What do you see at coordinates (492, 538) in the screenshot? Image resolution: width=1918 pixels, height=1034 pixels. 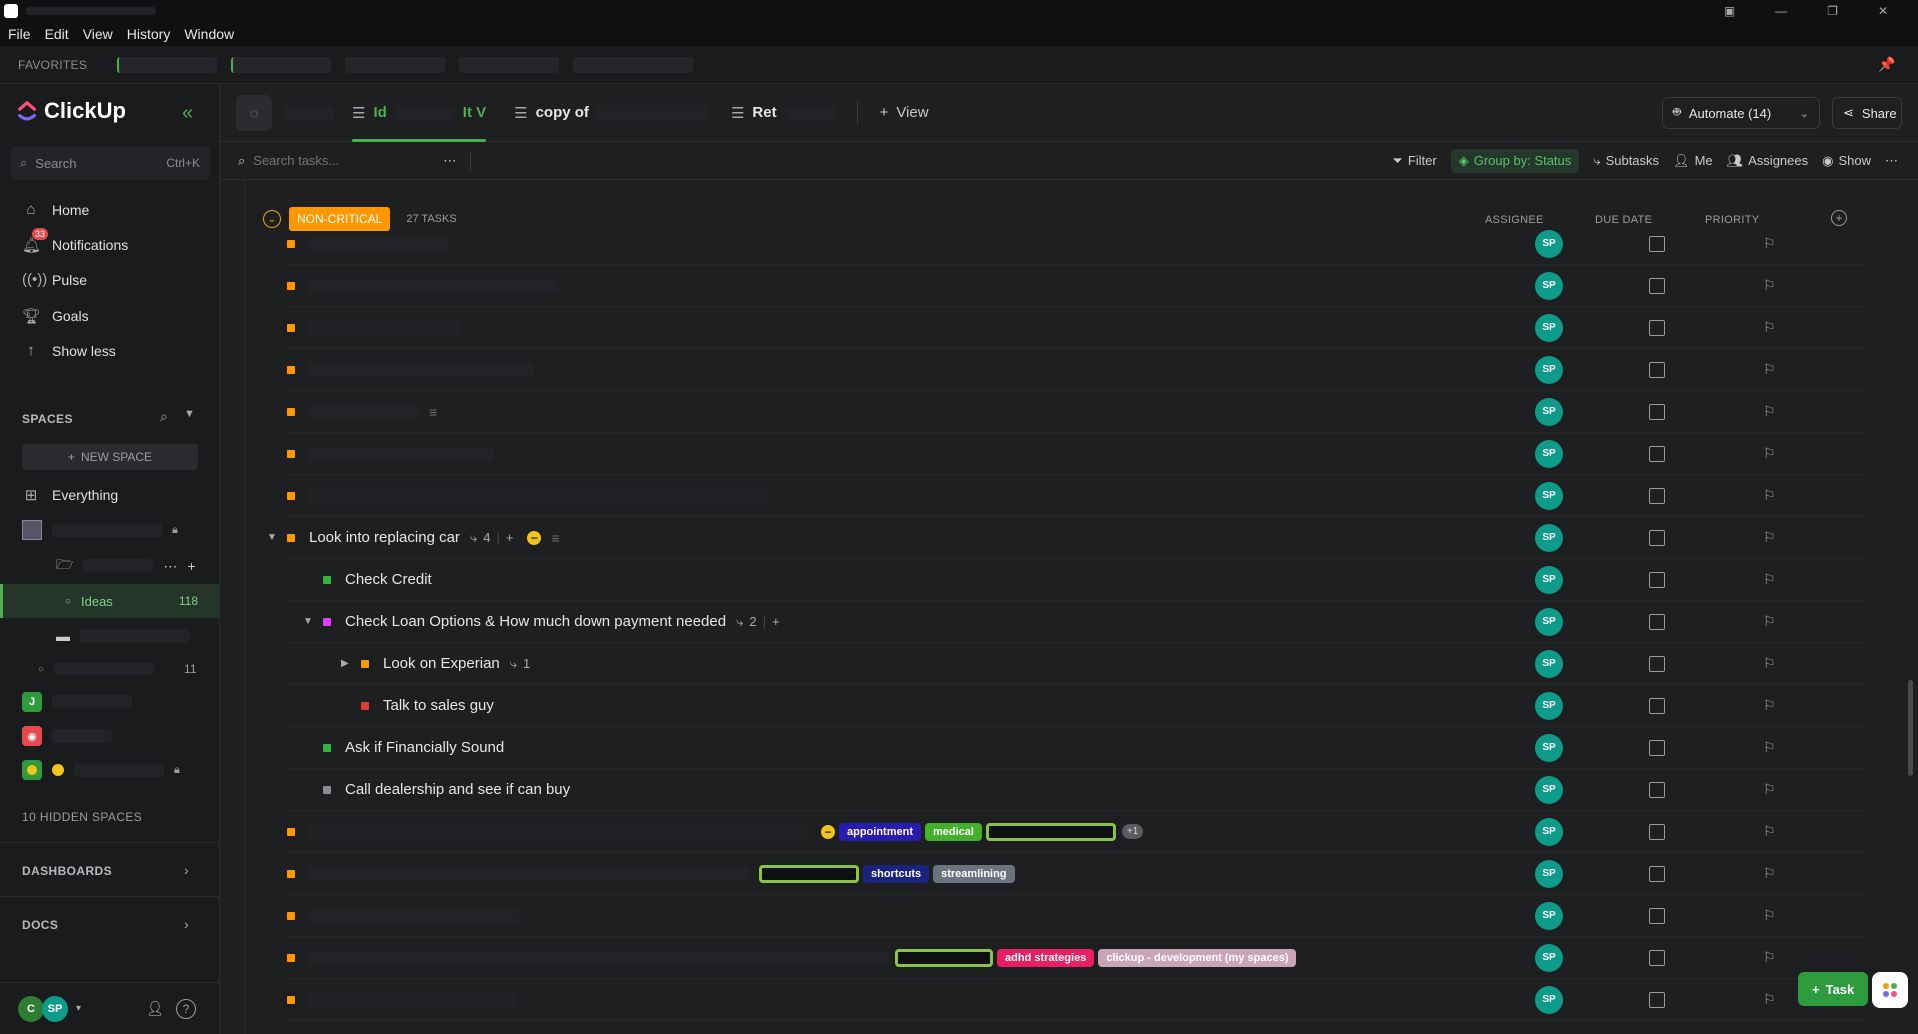 I see `subtask-count: ⤷ 4 | +` at bounding box center [492, 538].